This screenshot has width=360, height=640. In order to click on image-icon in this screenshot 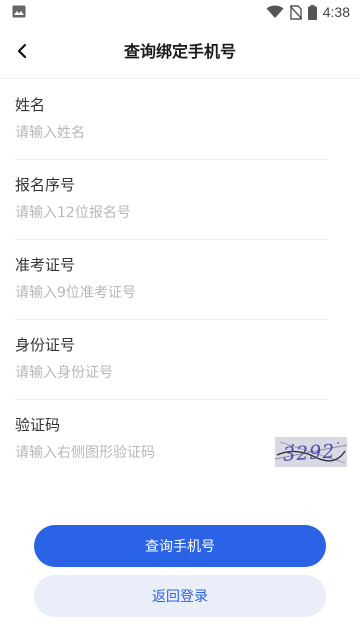, I will do `click(19, 11)`.